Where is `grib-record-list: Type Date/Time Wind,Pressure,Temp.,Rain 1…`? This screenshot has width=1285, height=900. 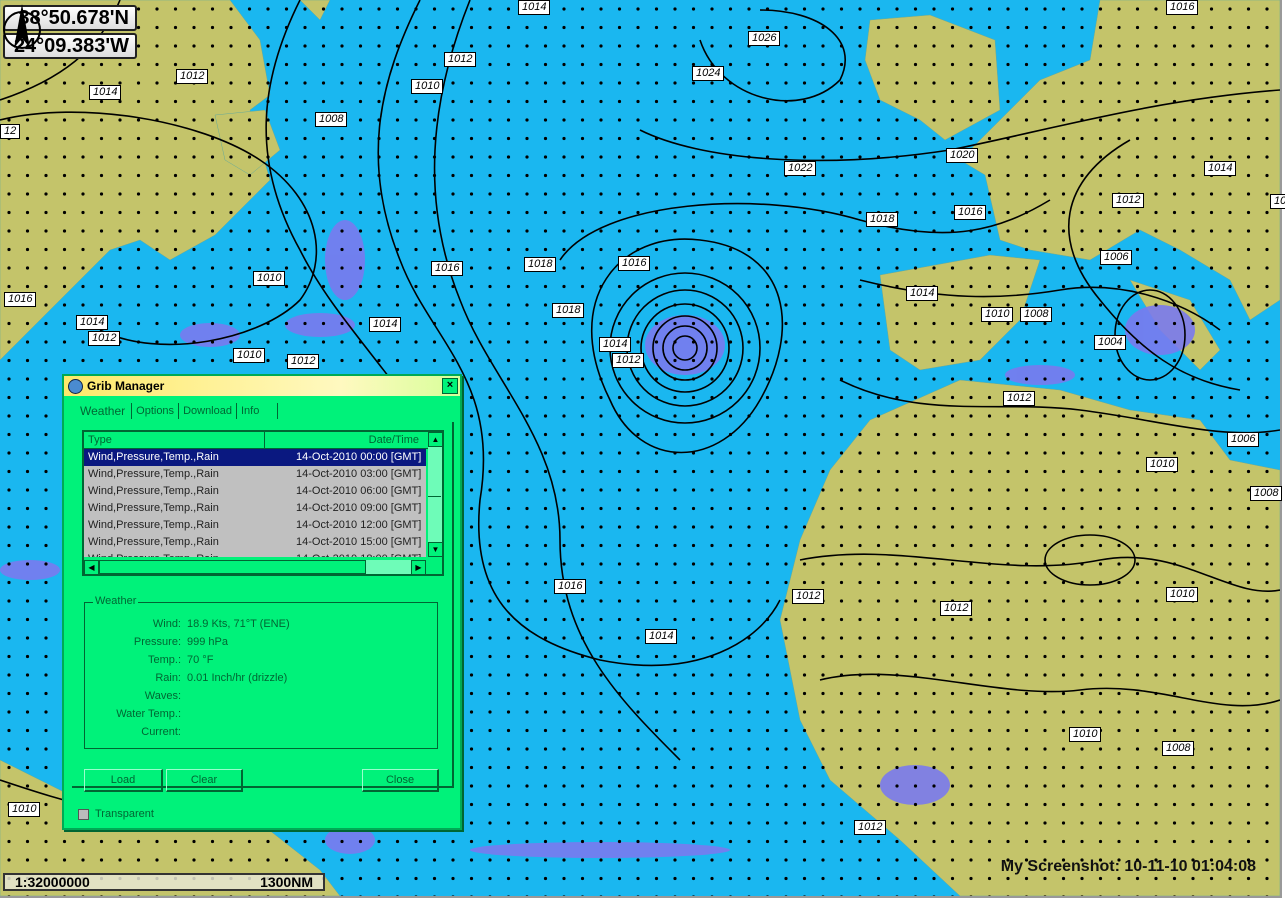
grib-record-list: Type Date/Time Wind,Pressure,Temp.,Rain 1… is located at coordinates (263, 503).